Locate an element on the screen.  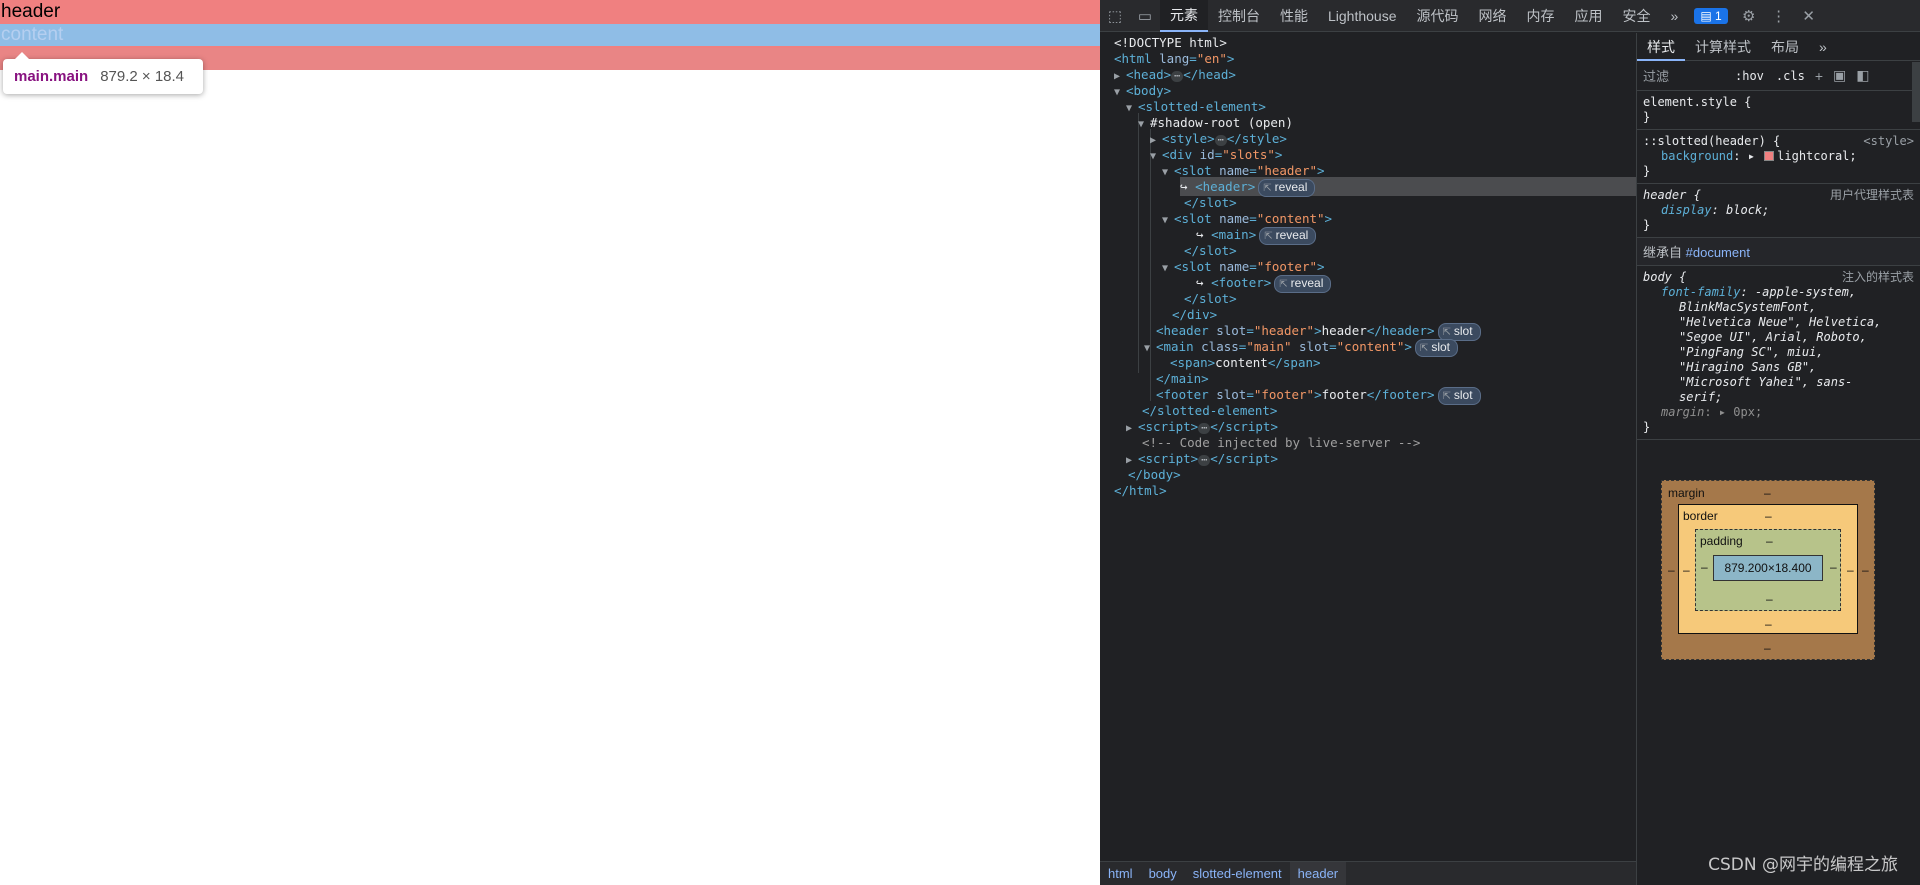
box-model-padding-left: – is located at coordinates (1704, 567).